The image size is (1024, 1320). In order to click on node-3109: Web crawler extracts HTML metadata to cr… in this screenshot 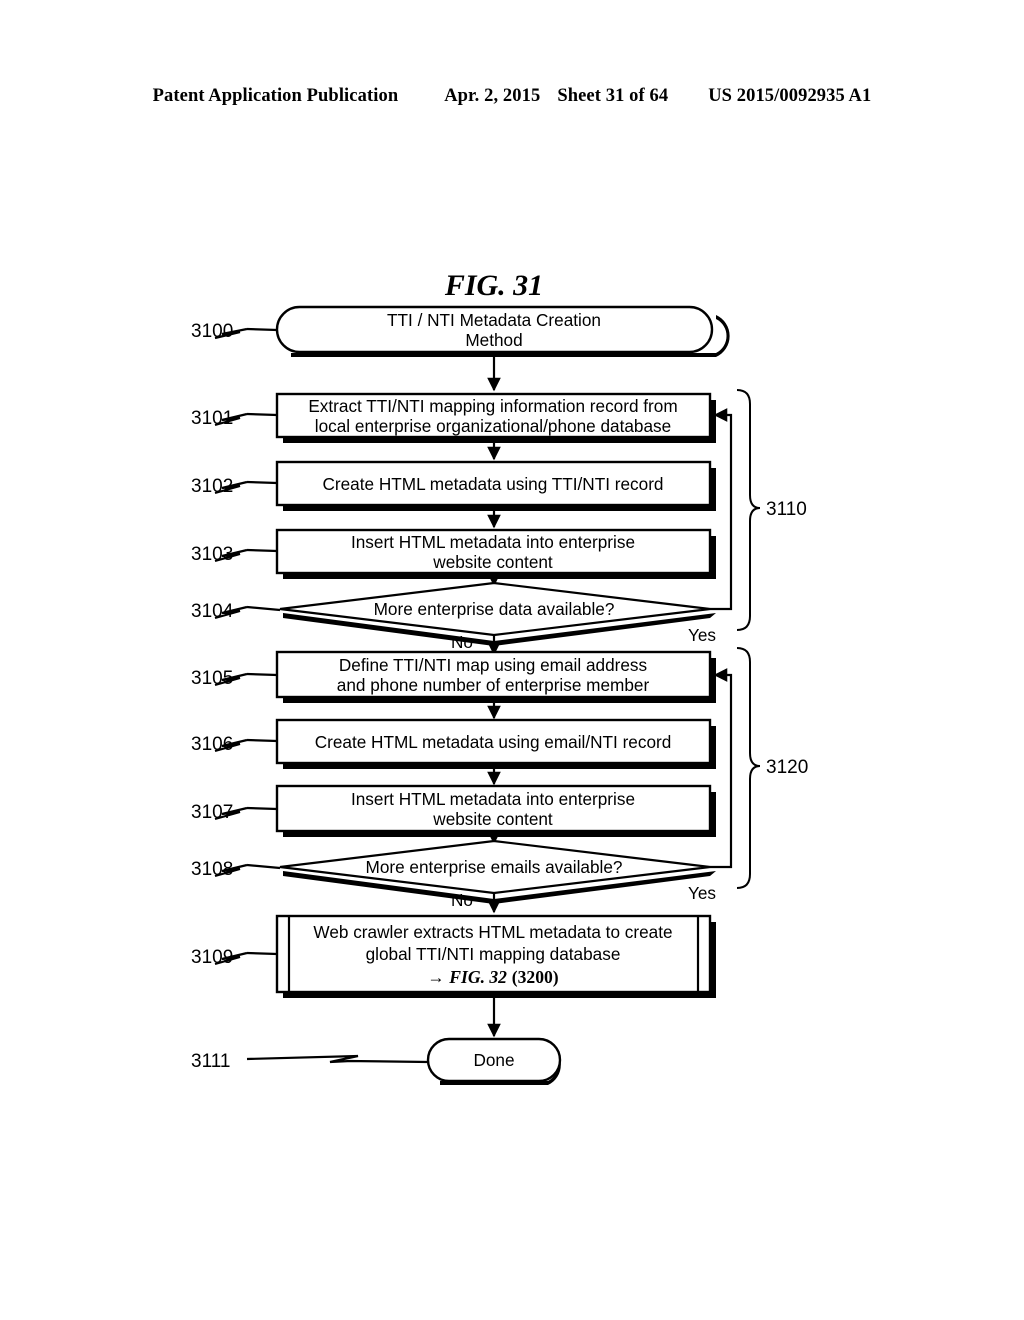, I will do `click(495, 956)`.